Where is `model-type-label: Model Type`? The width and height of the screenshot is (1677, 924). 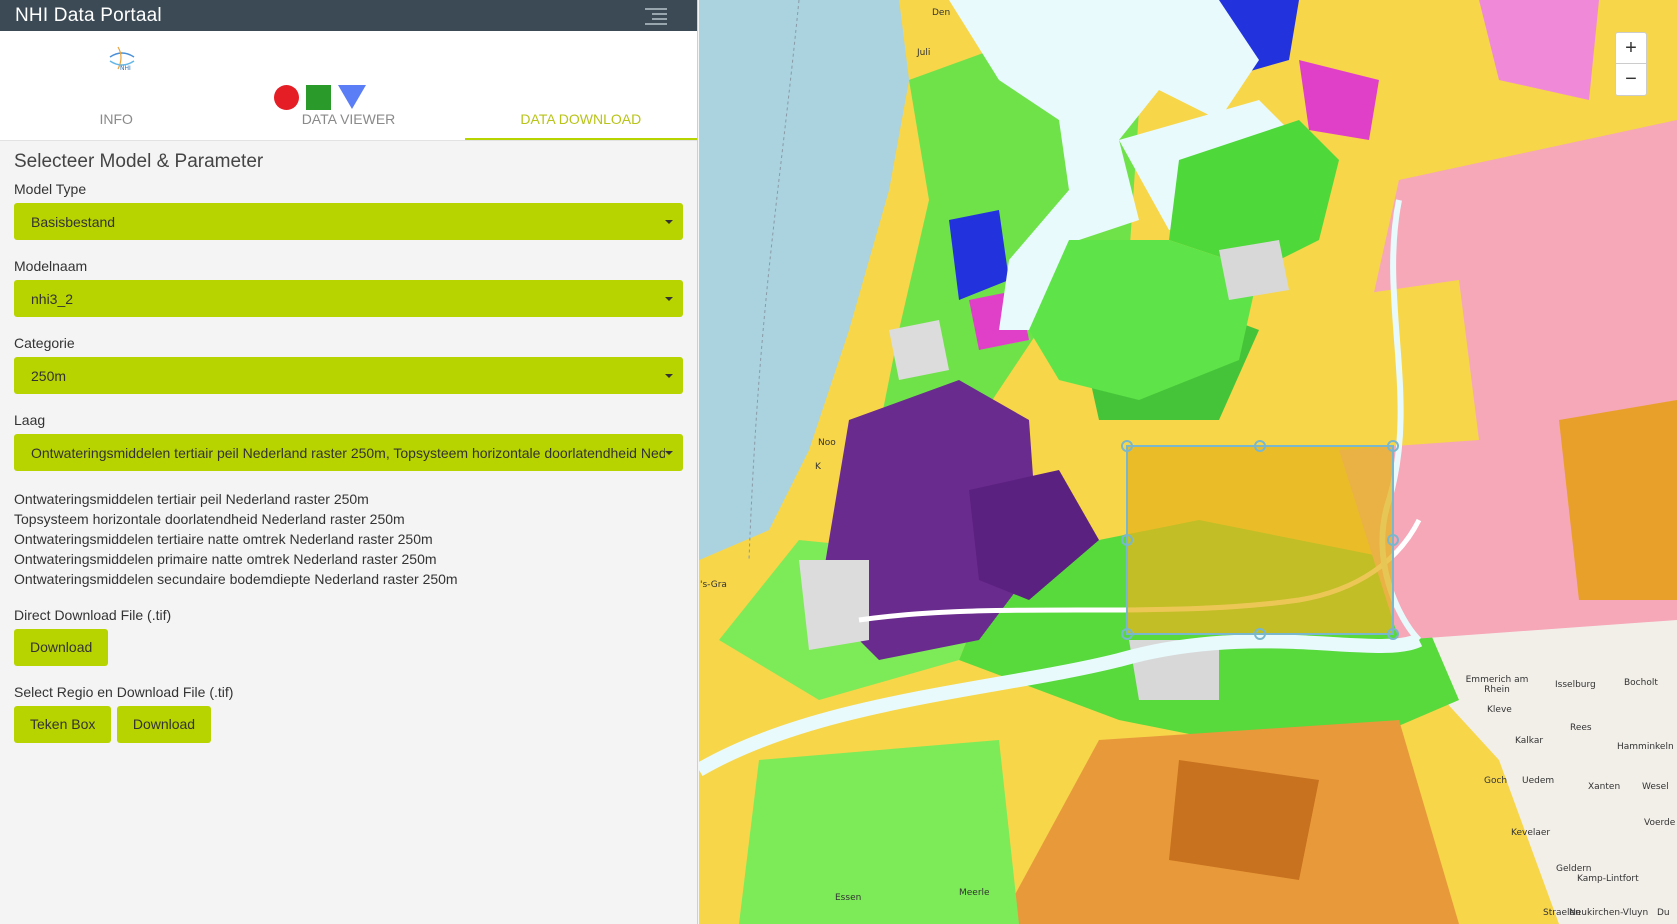
model-type-label: Model Type is located at coordinates (50, 189).